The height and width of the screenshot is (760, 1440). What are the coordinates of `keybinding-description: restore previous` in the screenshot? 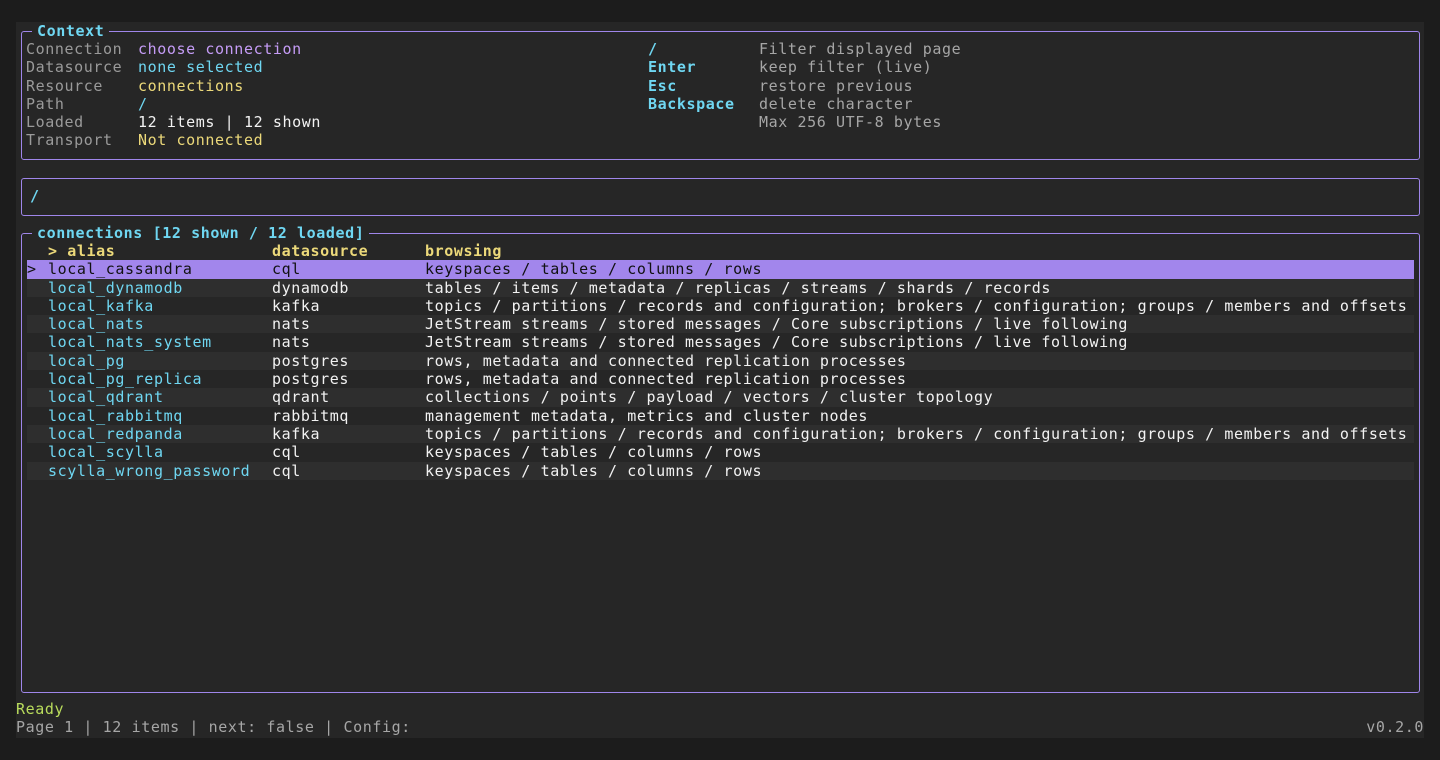 It's located at (836, 85).